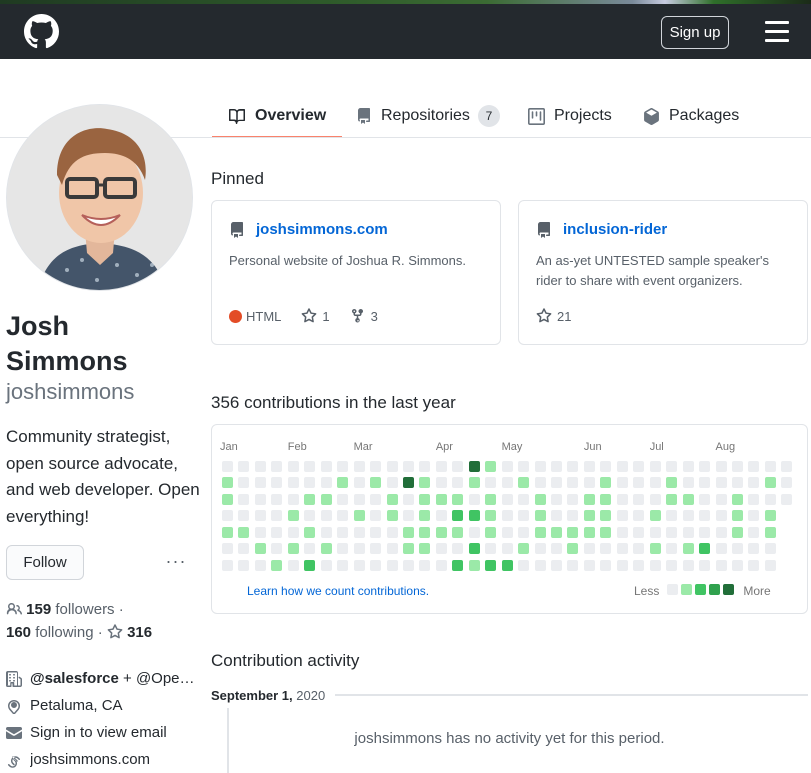  Describe the element at coordinates (74, 678) in the screenshot. I see `organization-link: @salesforce` at that location.